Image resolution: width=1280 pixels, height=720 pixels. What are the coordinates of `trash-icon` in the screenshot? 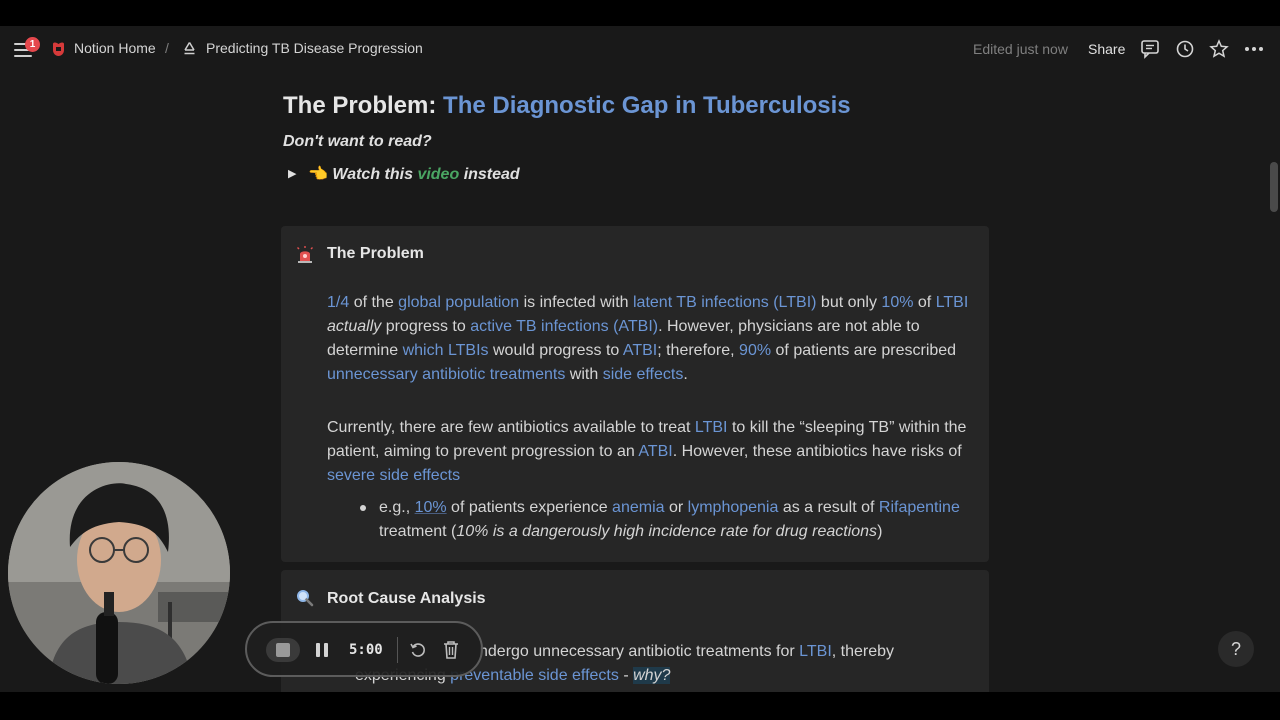 It's located at (451, 650).